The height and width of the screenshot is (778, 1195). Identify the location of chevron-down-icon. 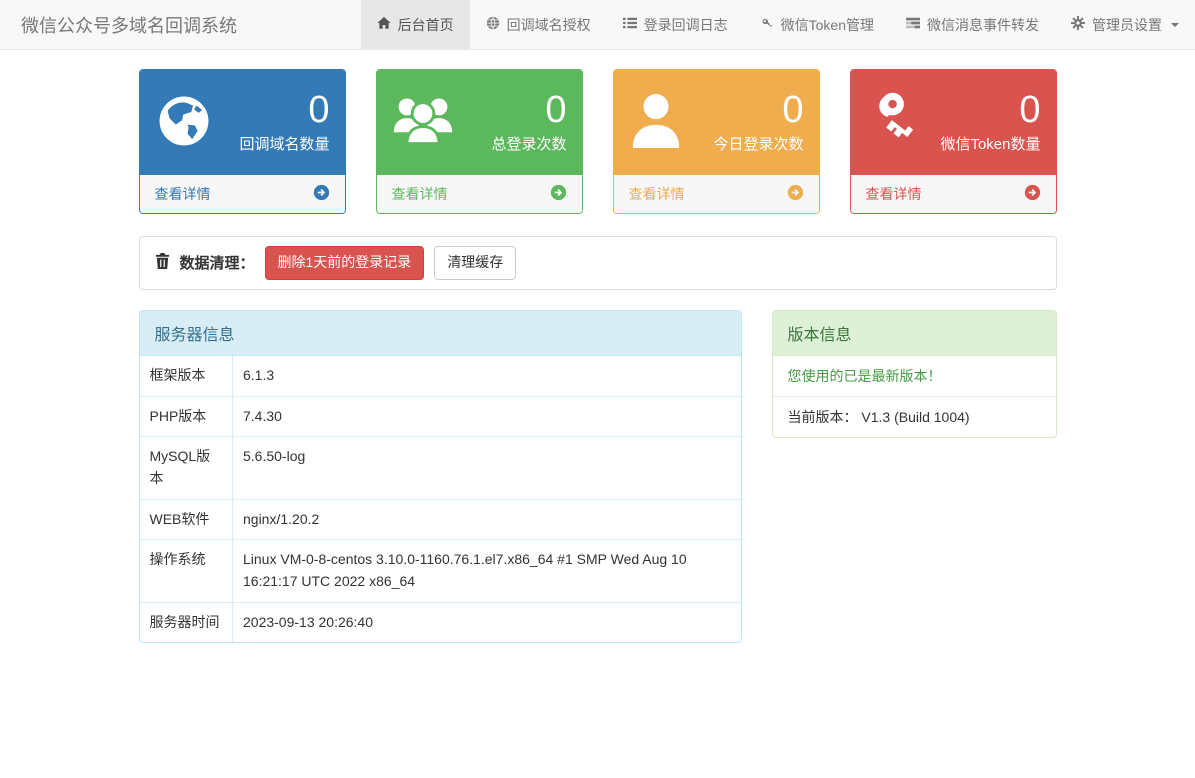
(1175, 24).